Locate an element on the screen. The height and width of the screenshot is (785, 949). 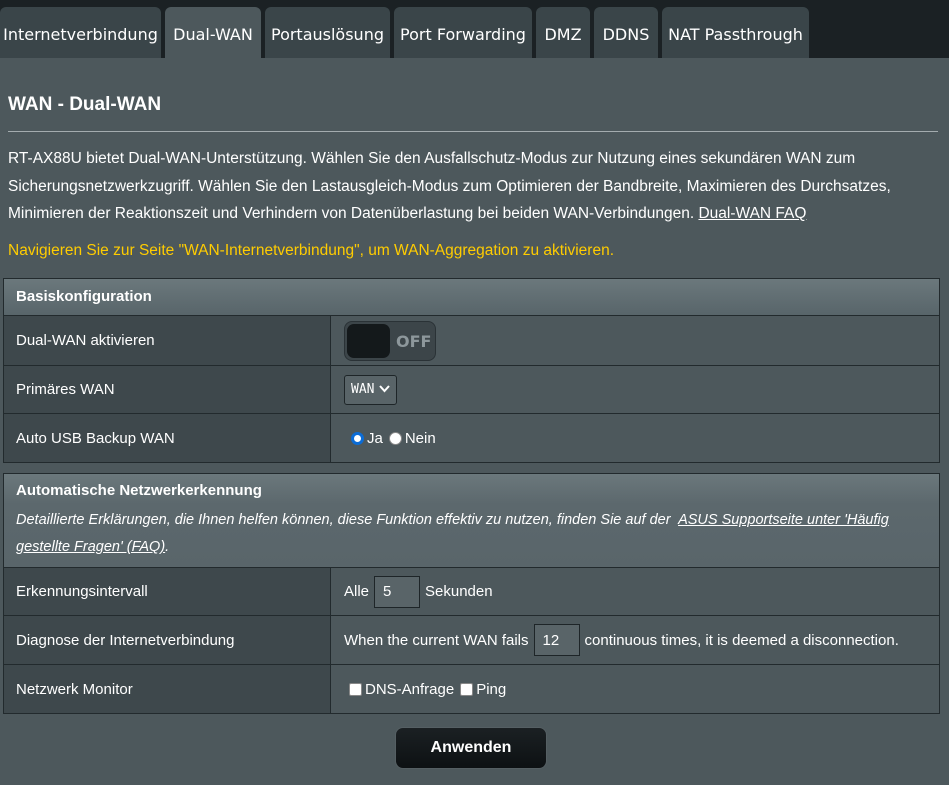
ping-checkbox is located at coordinates (467, 689).